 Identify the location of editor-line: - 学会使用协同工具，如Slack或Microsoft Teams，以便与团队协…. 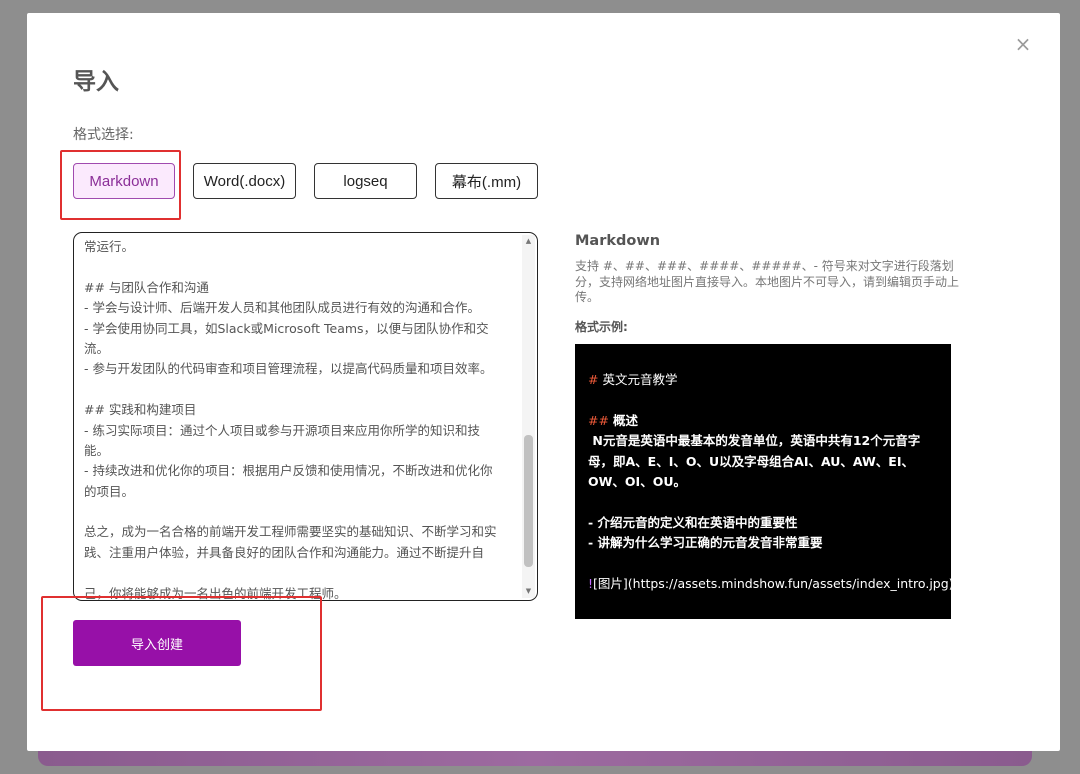
(286, 328).